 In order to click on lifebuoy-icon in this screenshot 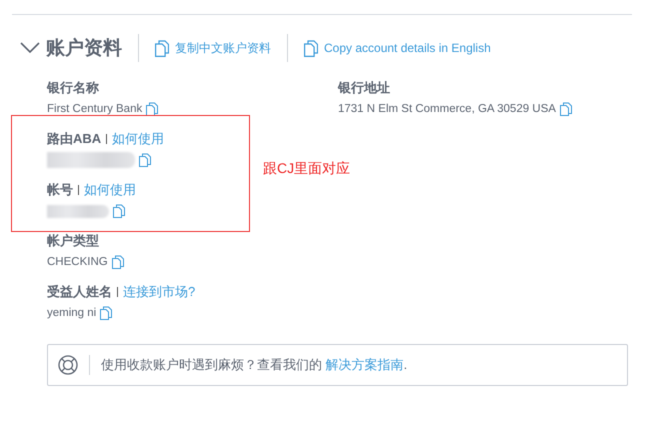, I will do `click(68, 365)`.